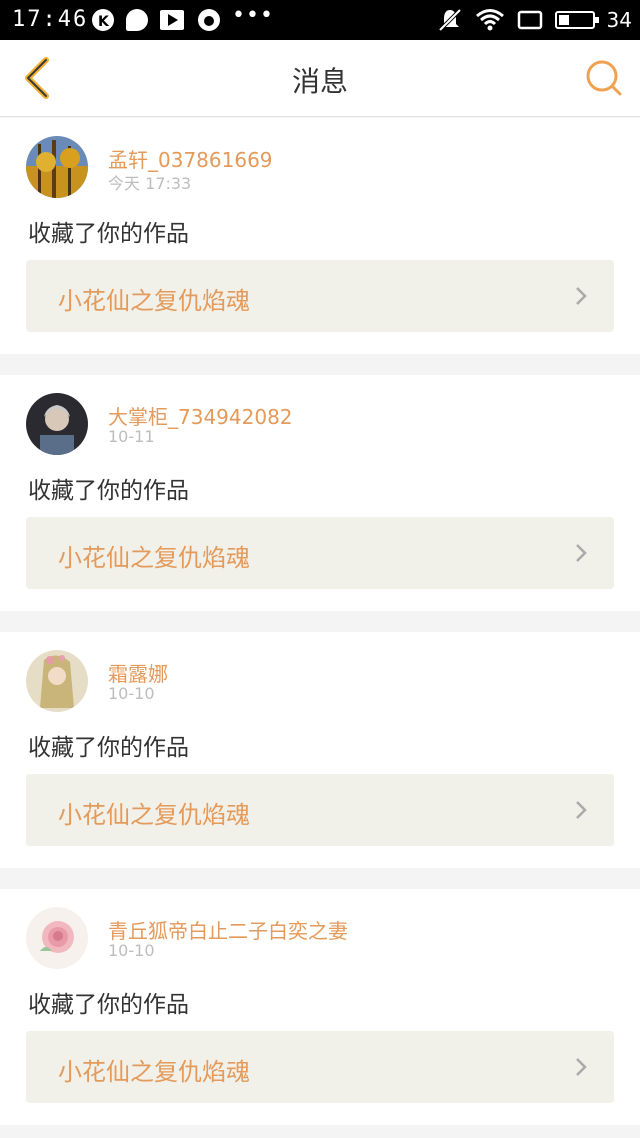  What do you see at coordinates (57, 167) in the screenshot?
I see `autumn-forest-avatar` at bounding box center [57, 167].